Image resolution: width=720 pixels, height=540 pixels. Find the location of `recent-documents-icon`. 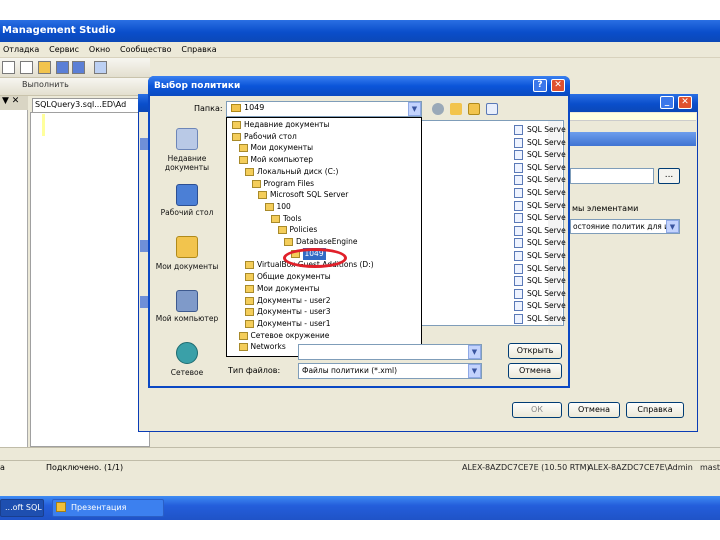

recent-documents-icon is located at coordinates (187, 139).